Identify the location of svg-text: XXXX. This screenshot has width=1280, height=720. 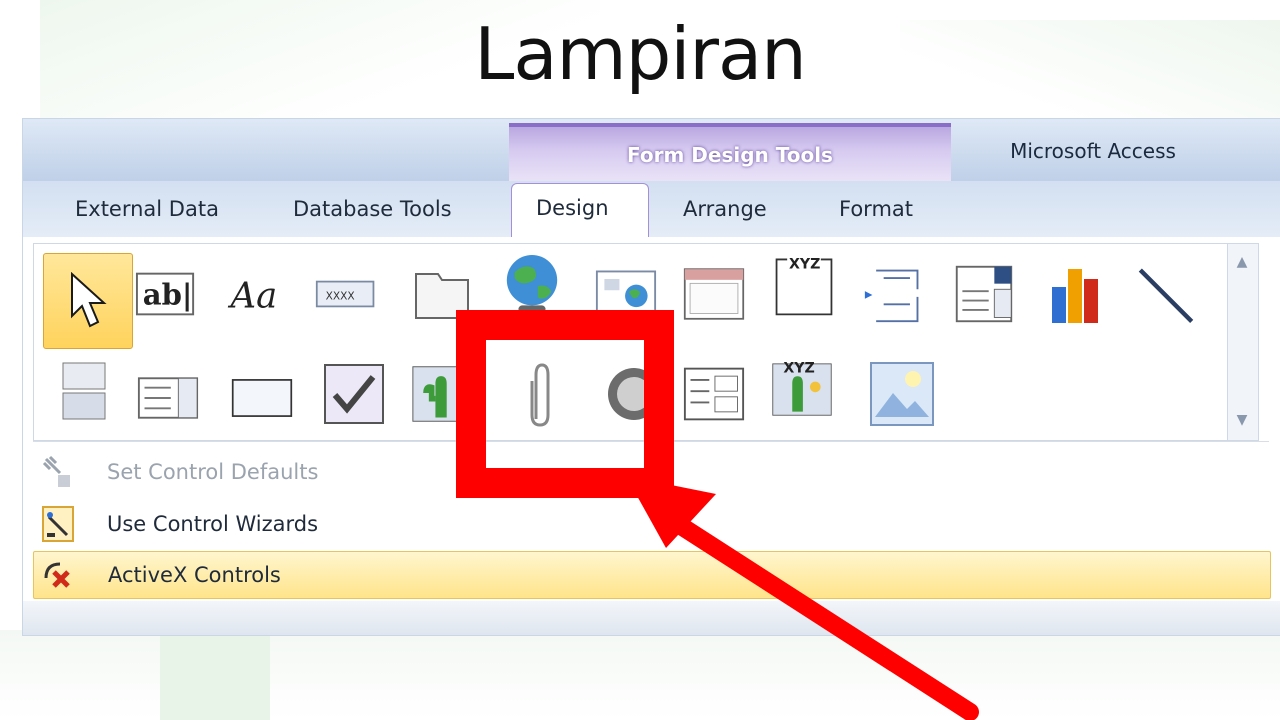
(340, 295).